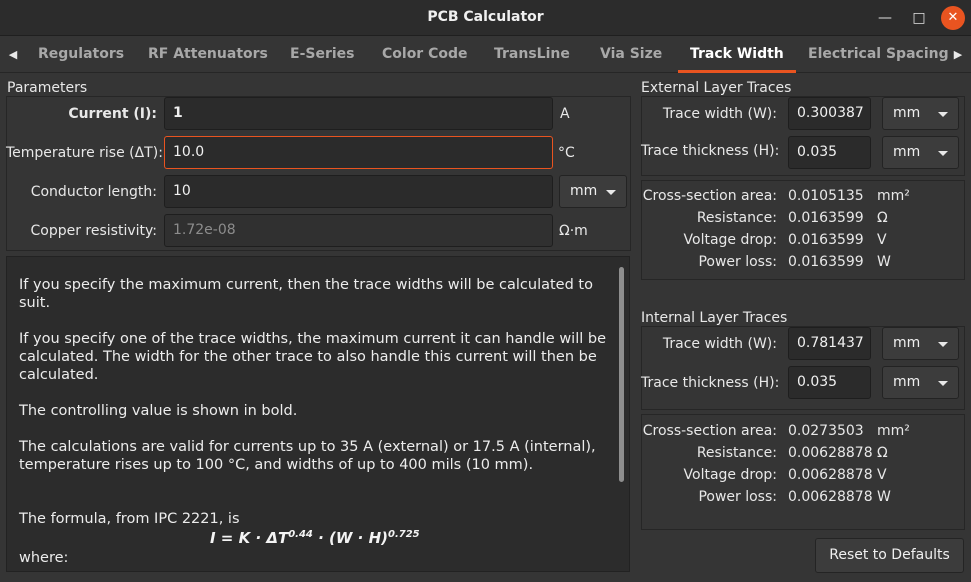 The width and height of the screenshot is (971, 582). I want to click on parameters-title: Parameters, so click(47, 88).